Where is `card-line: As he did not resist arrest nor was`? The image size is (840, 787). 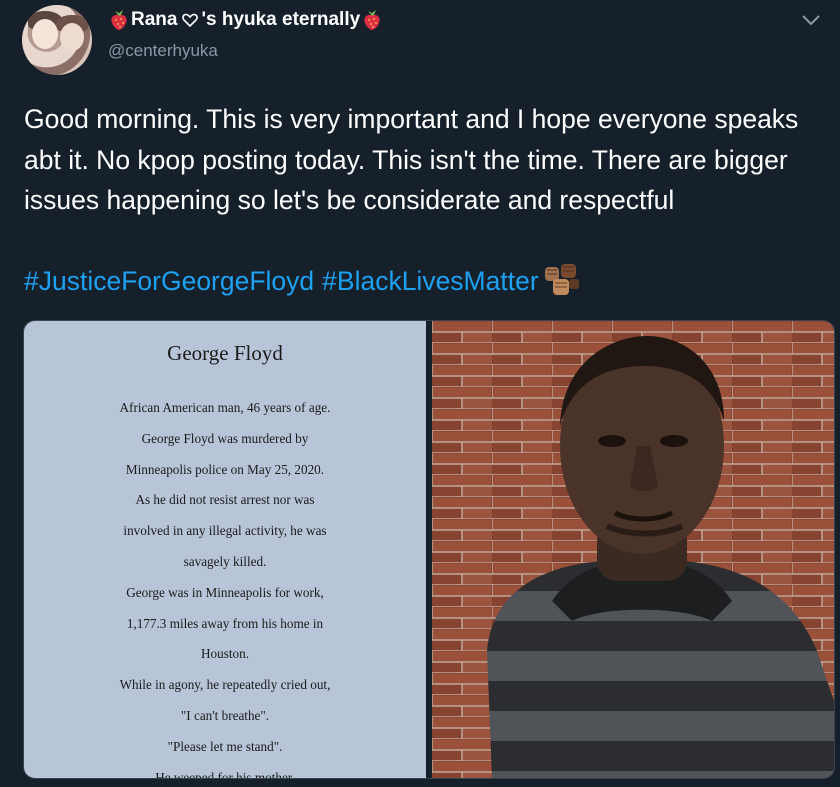 card-line: As he did not resist arrest nor was is located at coordinates (225, 500).